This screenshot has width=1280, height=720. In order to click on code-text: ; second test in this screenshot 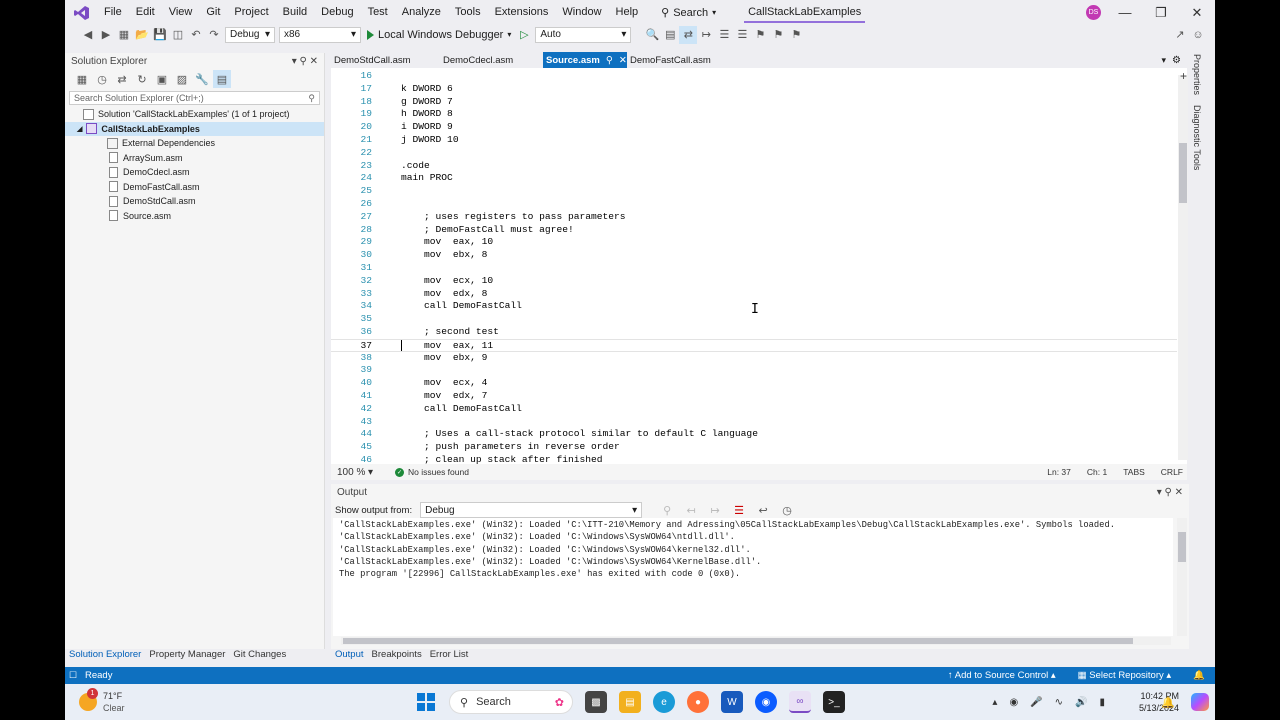, I will do `click(450, 332)`.